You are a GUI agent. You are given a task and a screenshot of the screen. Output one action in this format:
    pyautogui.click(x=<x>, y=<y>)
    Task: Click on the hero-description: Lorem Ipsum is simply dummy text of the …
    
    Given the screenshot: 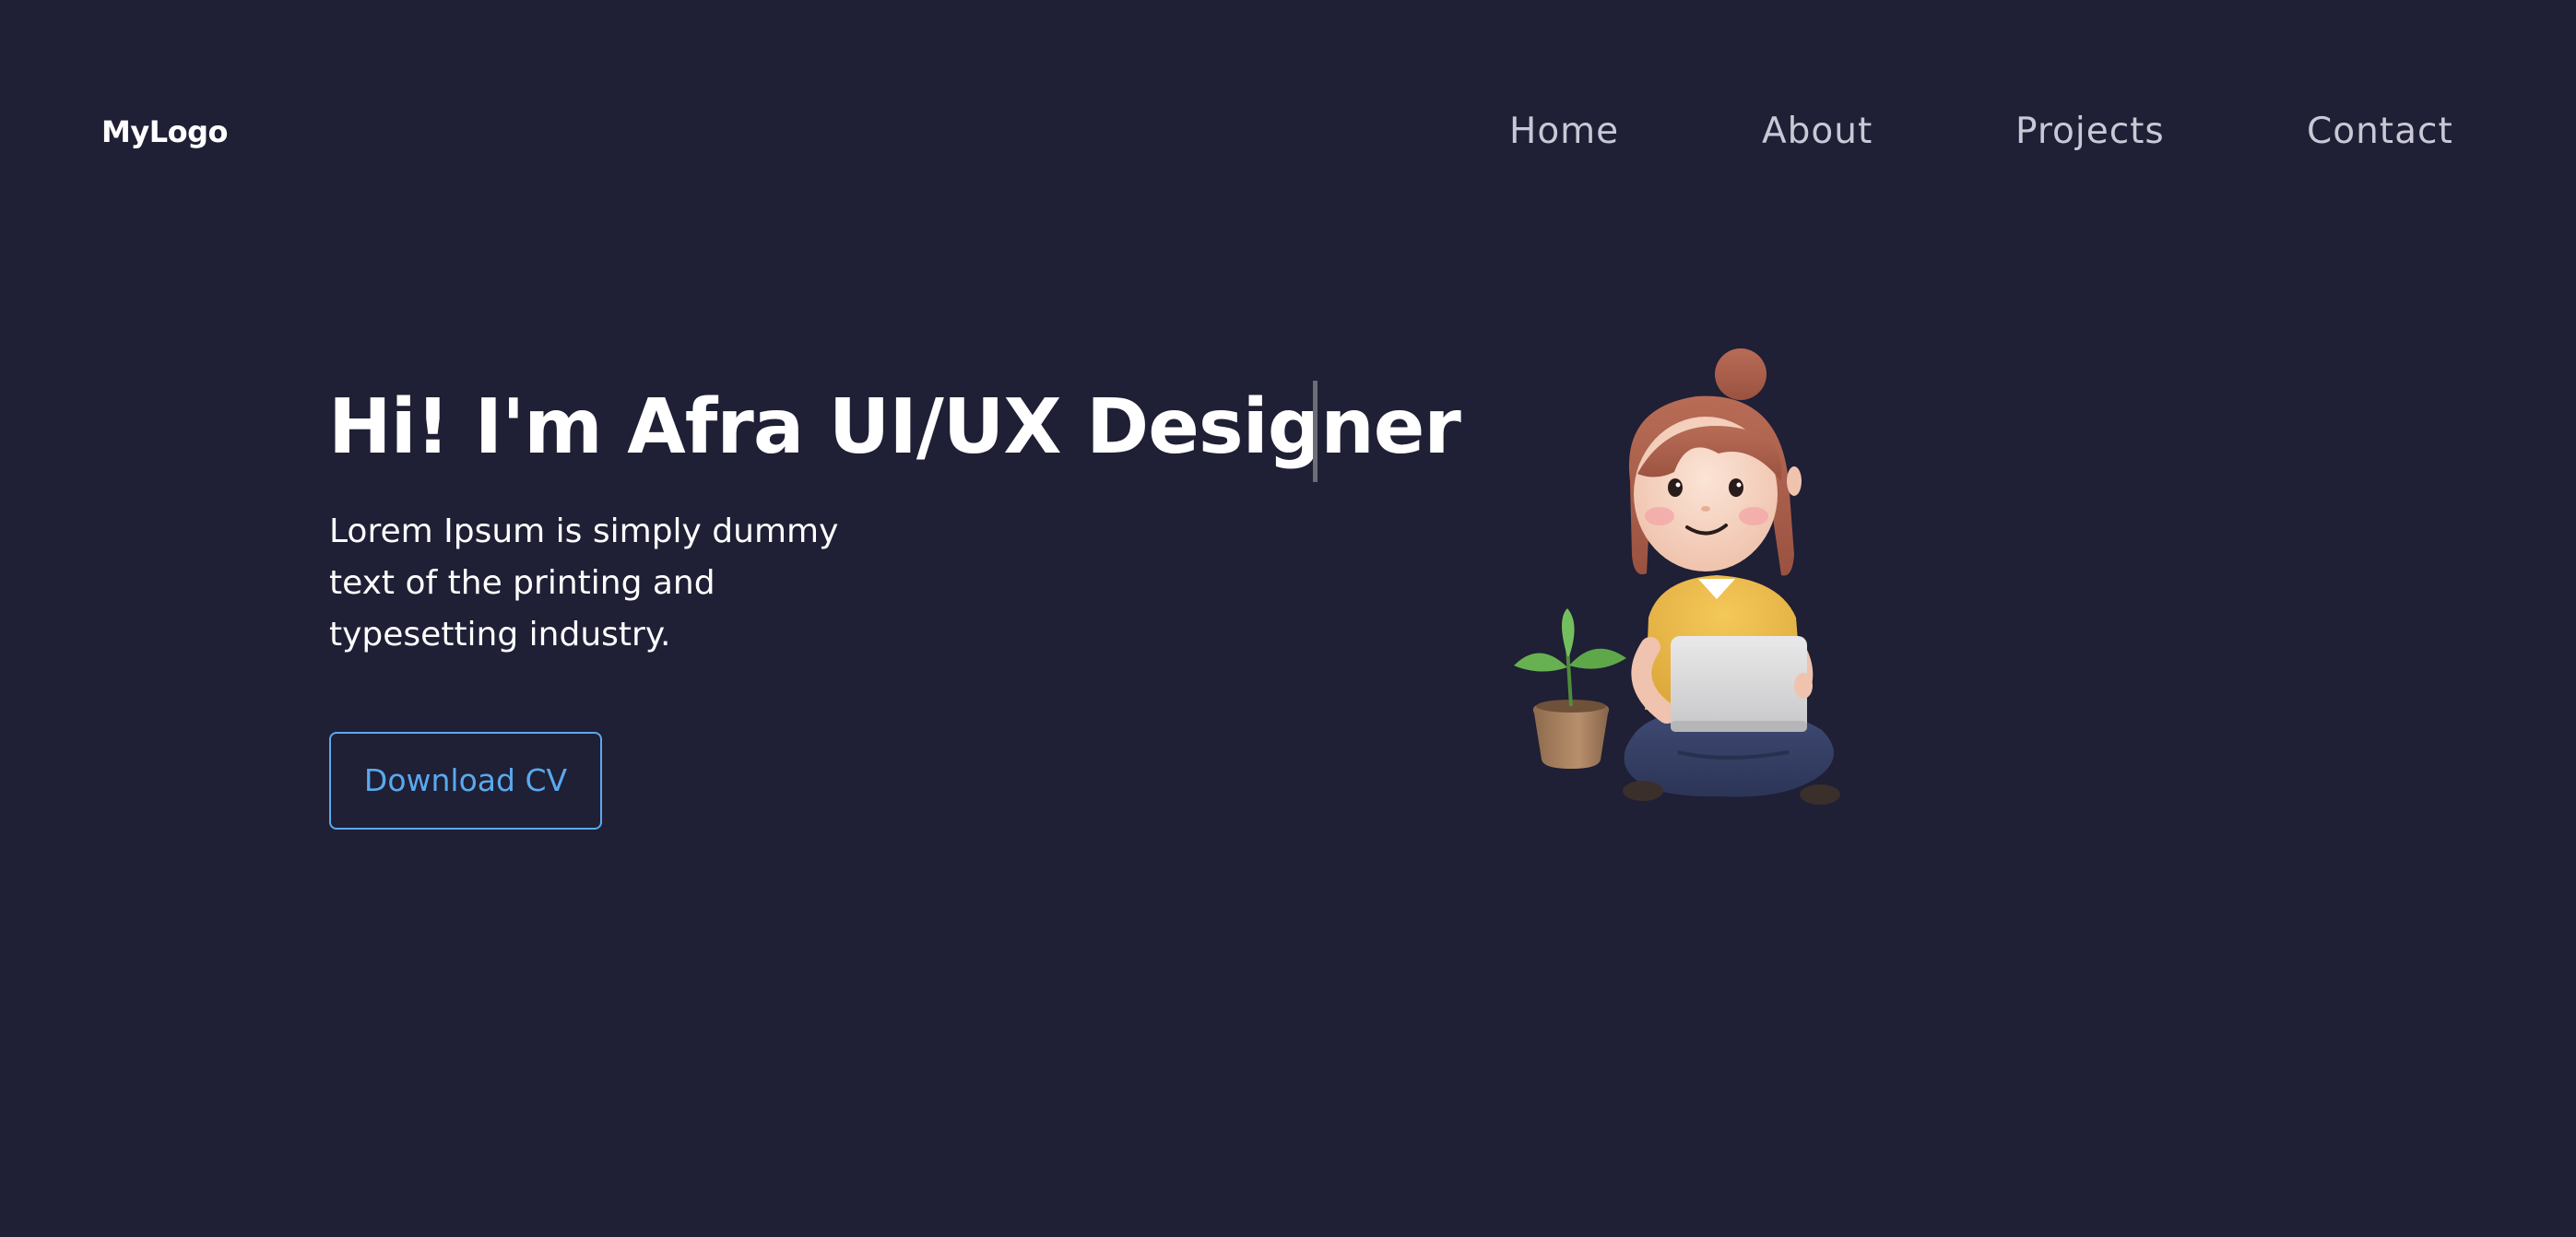 What is the action you would take?
    pyautogui.click(x=584, y=583)
    